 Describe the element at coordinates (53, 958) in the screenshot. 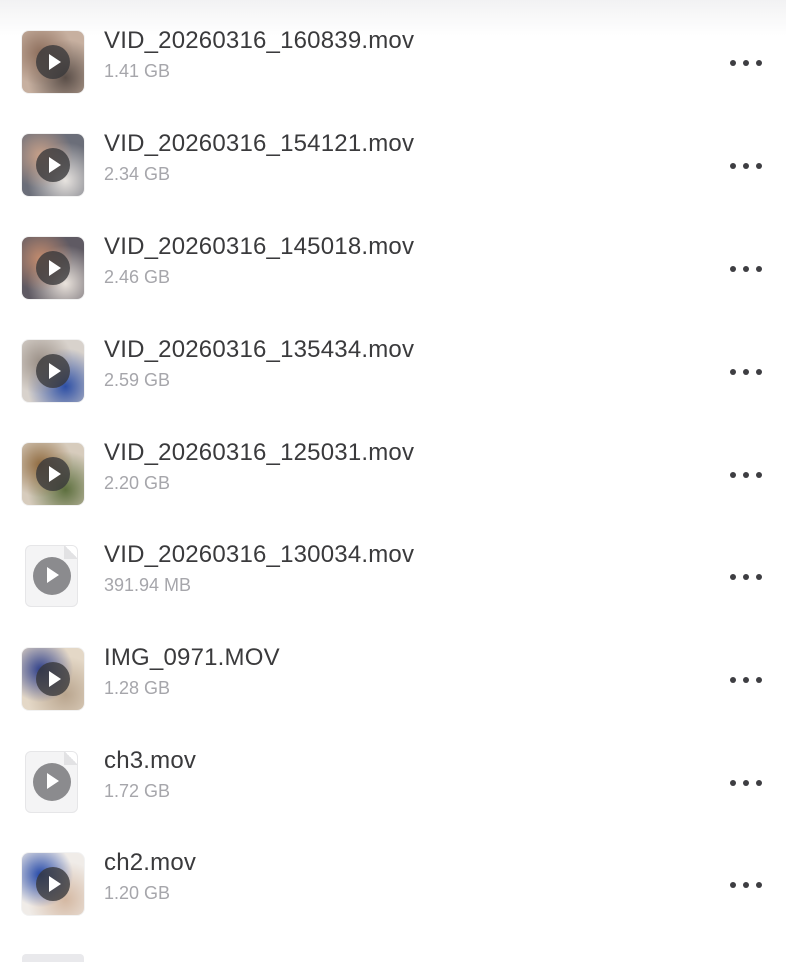

I see `partial-next-thumbnail` at that location.